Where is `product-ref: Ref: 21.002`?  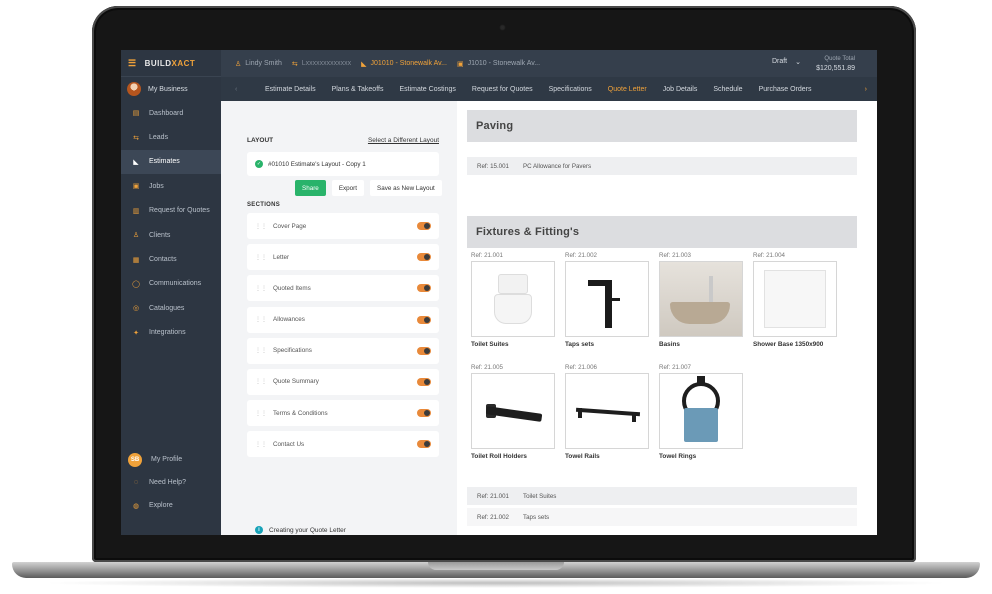
product-ref: Ref: 21.002 is located at coordinates (581, 255).